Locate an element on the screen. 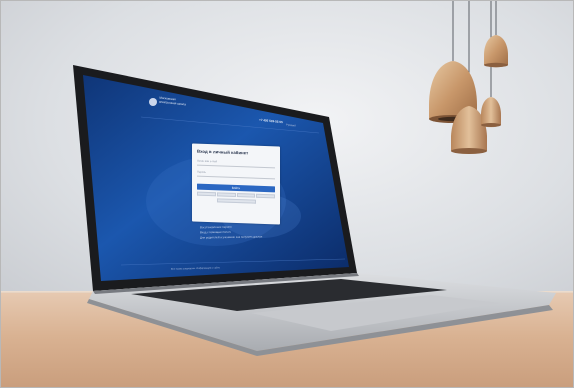  screen-link-2: Вход с помощью mos.ru is located at coordinates (215, 232).